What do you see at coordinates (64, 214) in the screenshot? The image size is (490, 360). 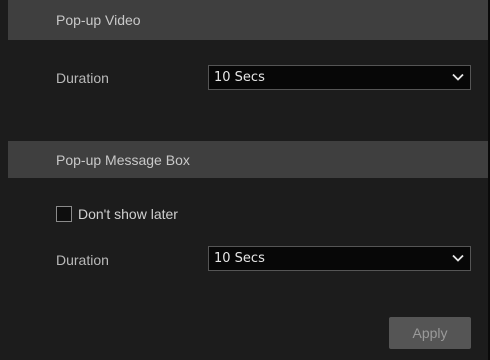 I see `dont-show-later-checkbox` at bounding box center [64, 214].